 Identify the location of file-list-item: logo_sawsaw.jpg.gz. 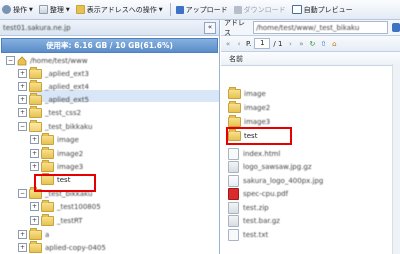
(270, 167).